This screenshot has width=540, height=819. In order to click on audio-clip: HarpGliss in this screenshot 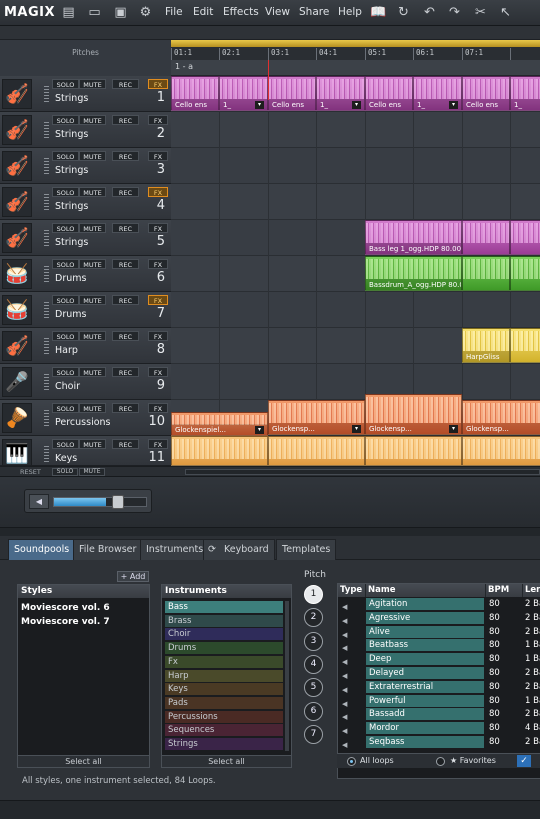, I will do `click(486, 345)`.